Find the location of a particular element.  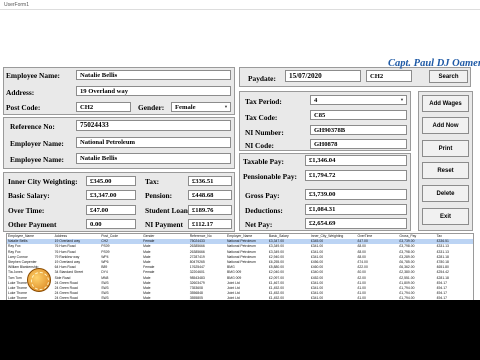

ni-code-field: GH0878 is located at coordinates (358, 144).